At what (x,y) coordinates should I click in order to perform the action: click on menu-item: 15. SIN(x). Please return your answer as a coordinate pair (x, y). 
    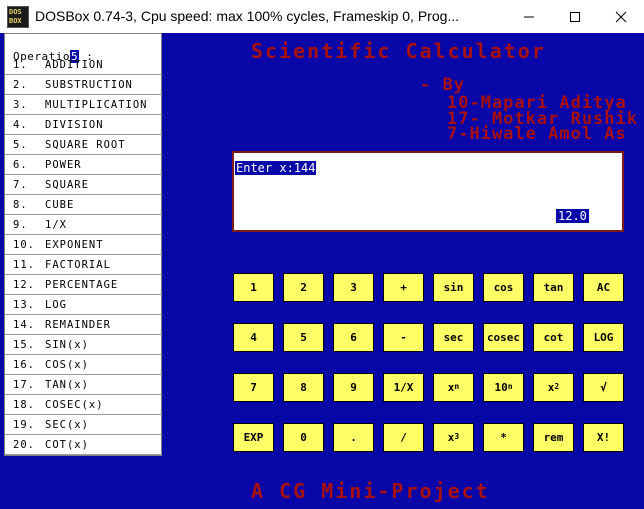
    Looking at the image, I should click on (83, 345).